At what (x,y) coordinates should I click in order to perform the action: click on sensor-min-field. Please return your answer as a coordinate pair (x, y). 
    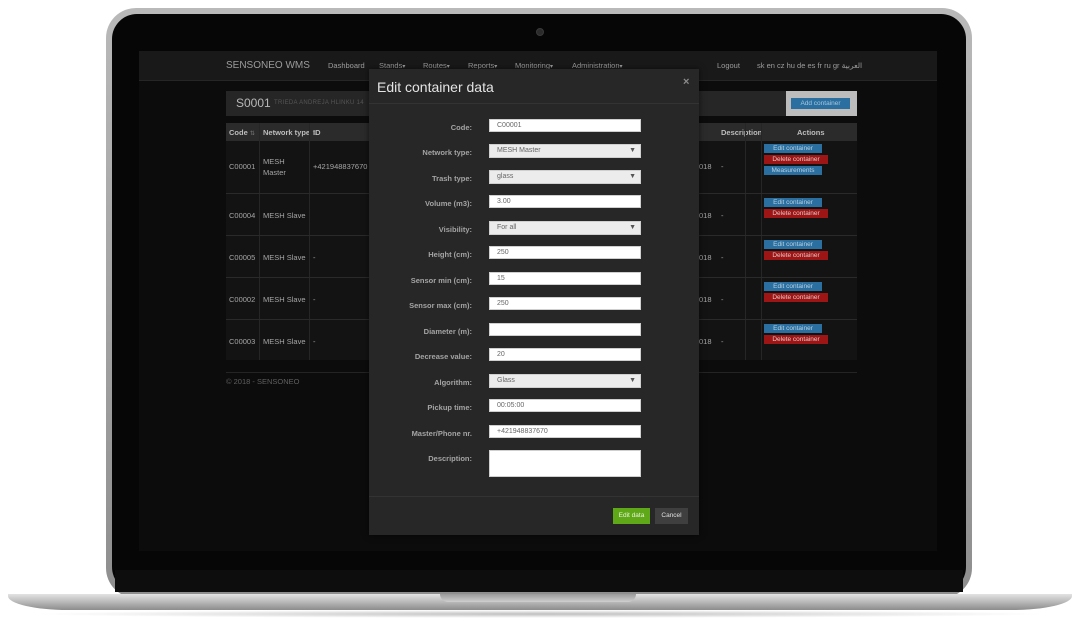
    Looking at the image, I should click on (565, 278).